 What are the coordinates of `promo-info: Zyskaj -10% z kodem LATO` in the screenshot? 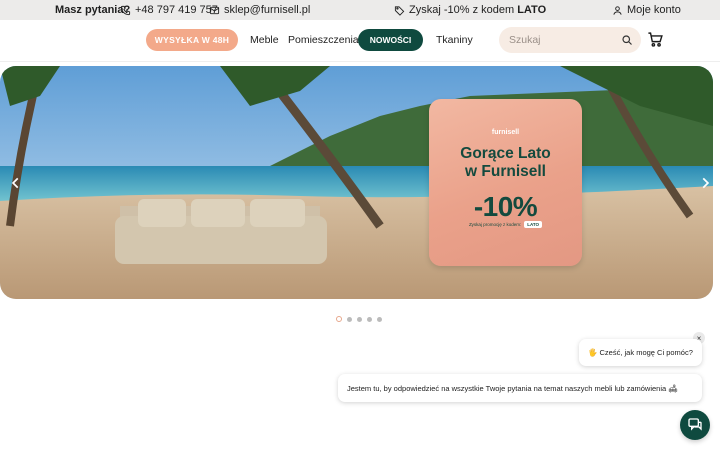 It's located at (470, 10).